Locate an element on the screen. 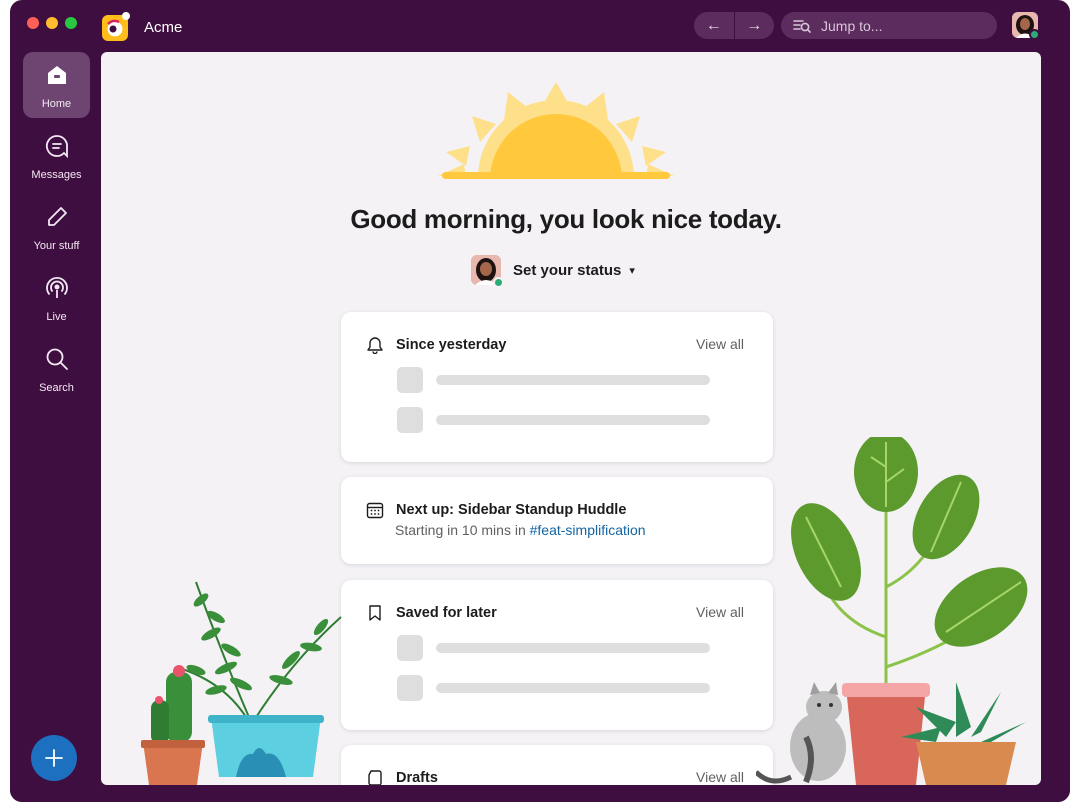 The height and width of the screenshot is (810, 1080). rail-label-your-stuff: Your stuff is located at coordinates (56, 246).